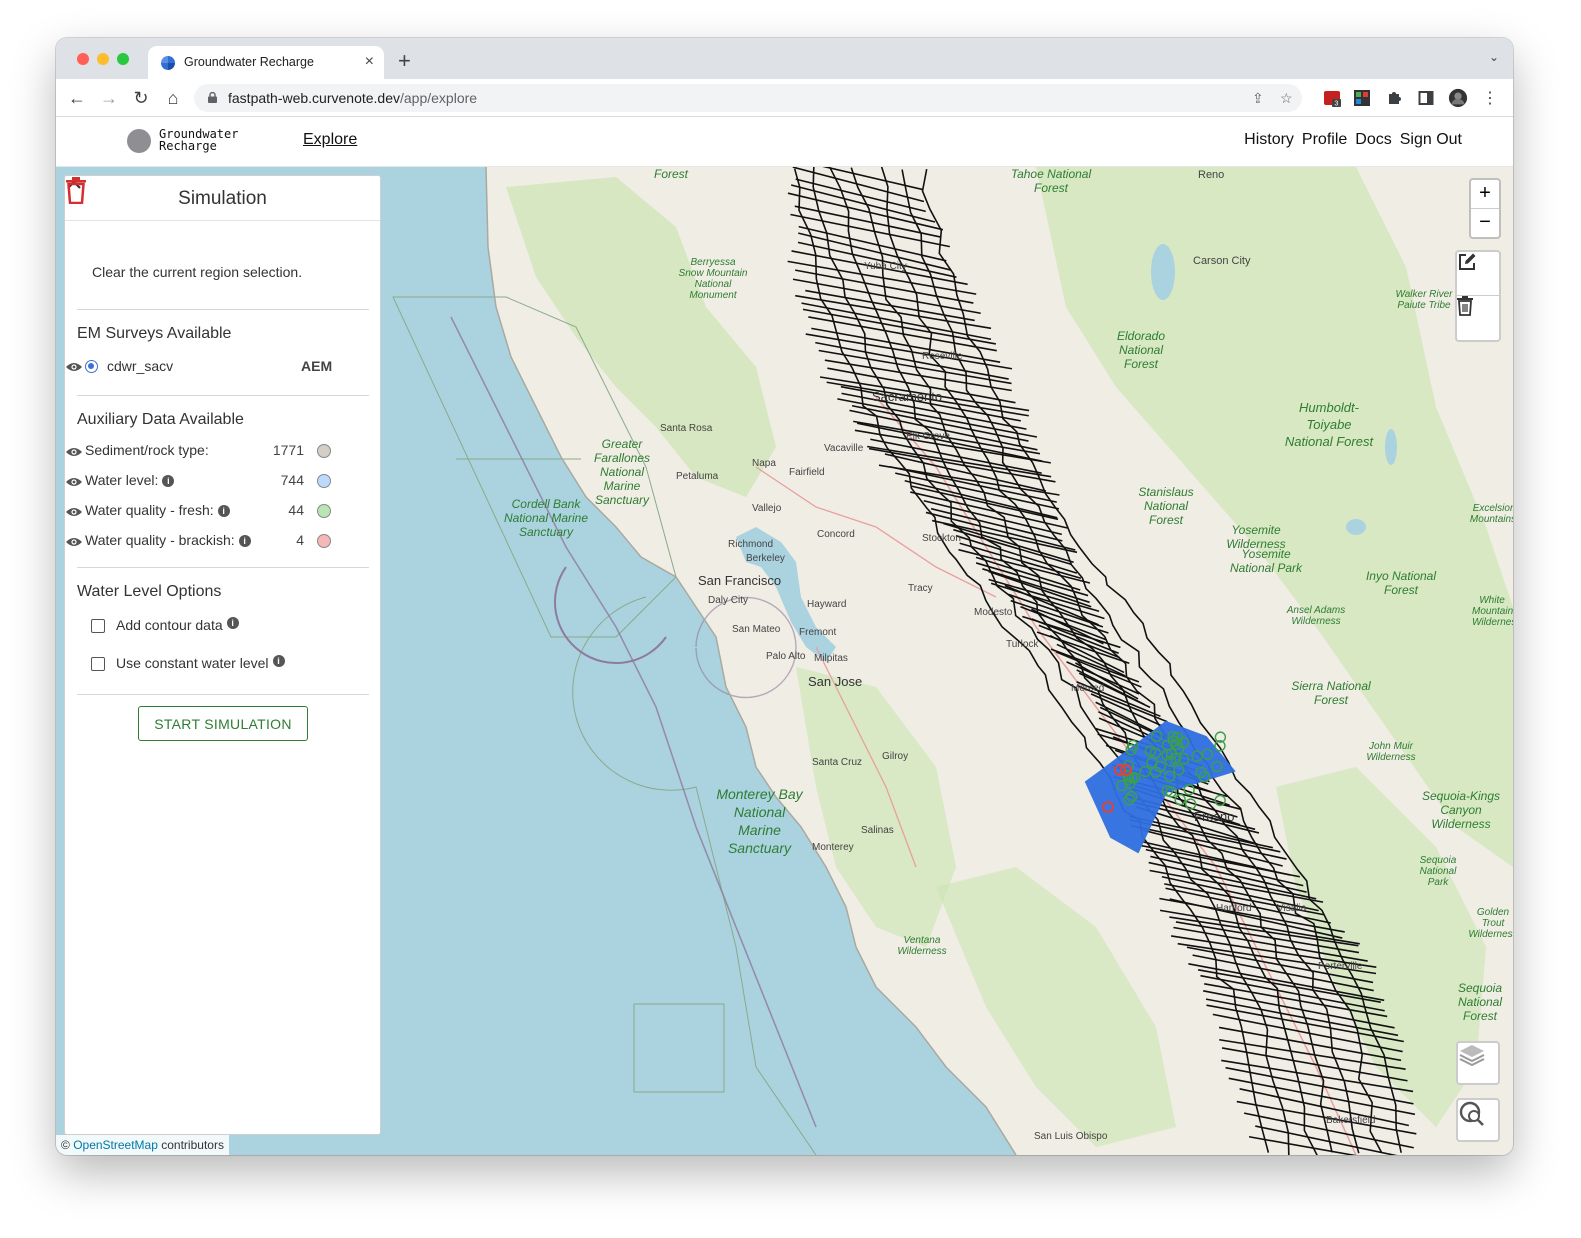 This screenshot has width=1581, height=1238. Describe the element at coordinates (1286, 98) in the screenshot. I see `bookmark-star-icon: ☆` at that location.